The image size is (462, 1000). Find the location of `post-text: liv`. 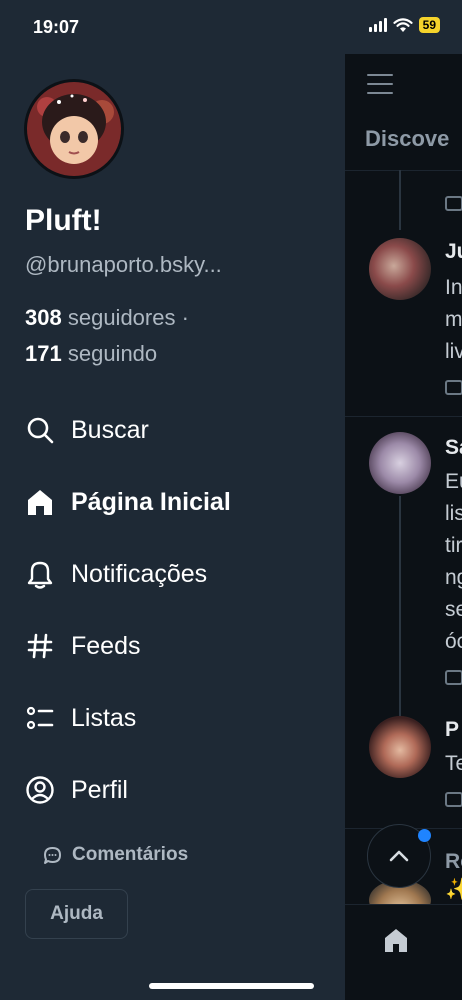

post-text: liv is located at coordinates (453, 351).